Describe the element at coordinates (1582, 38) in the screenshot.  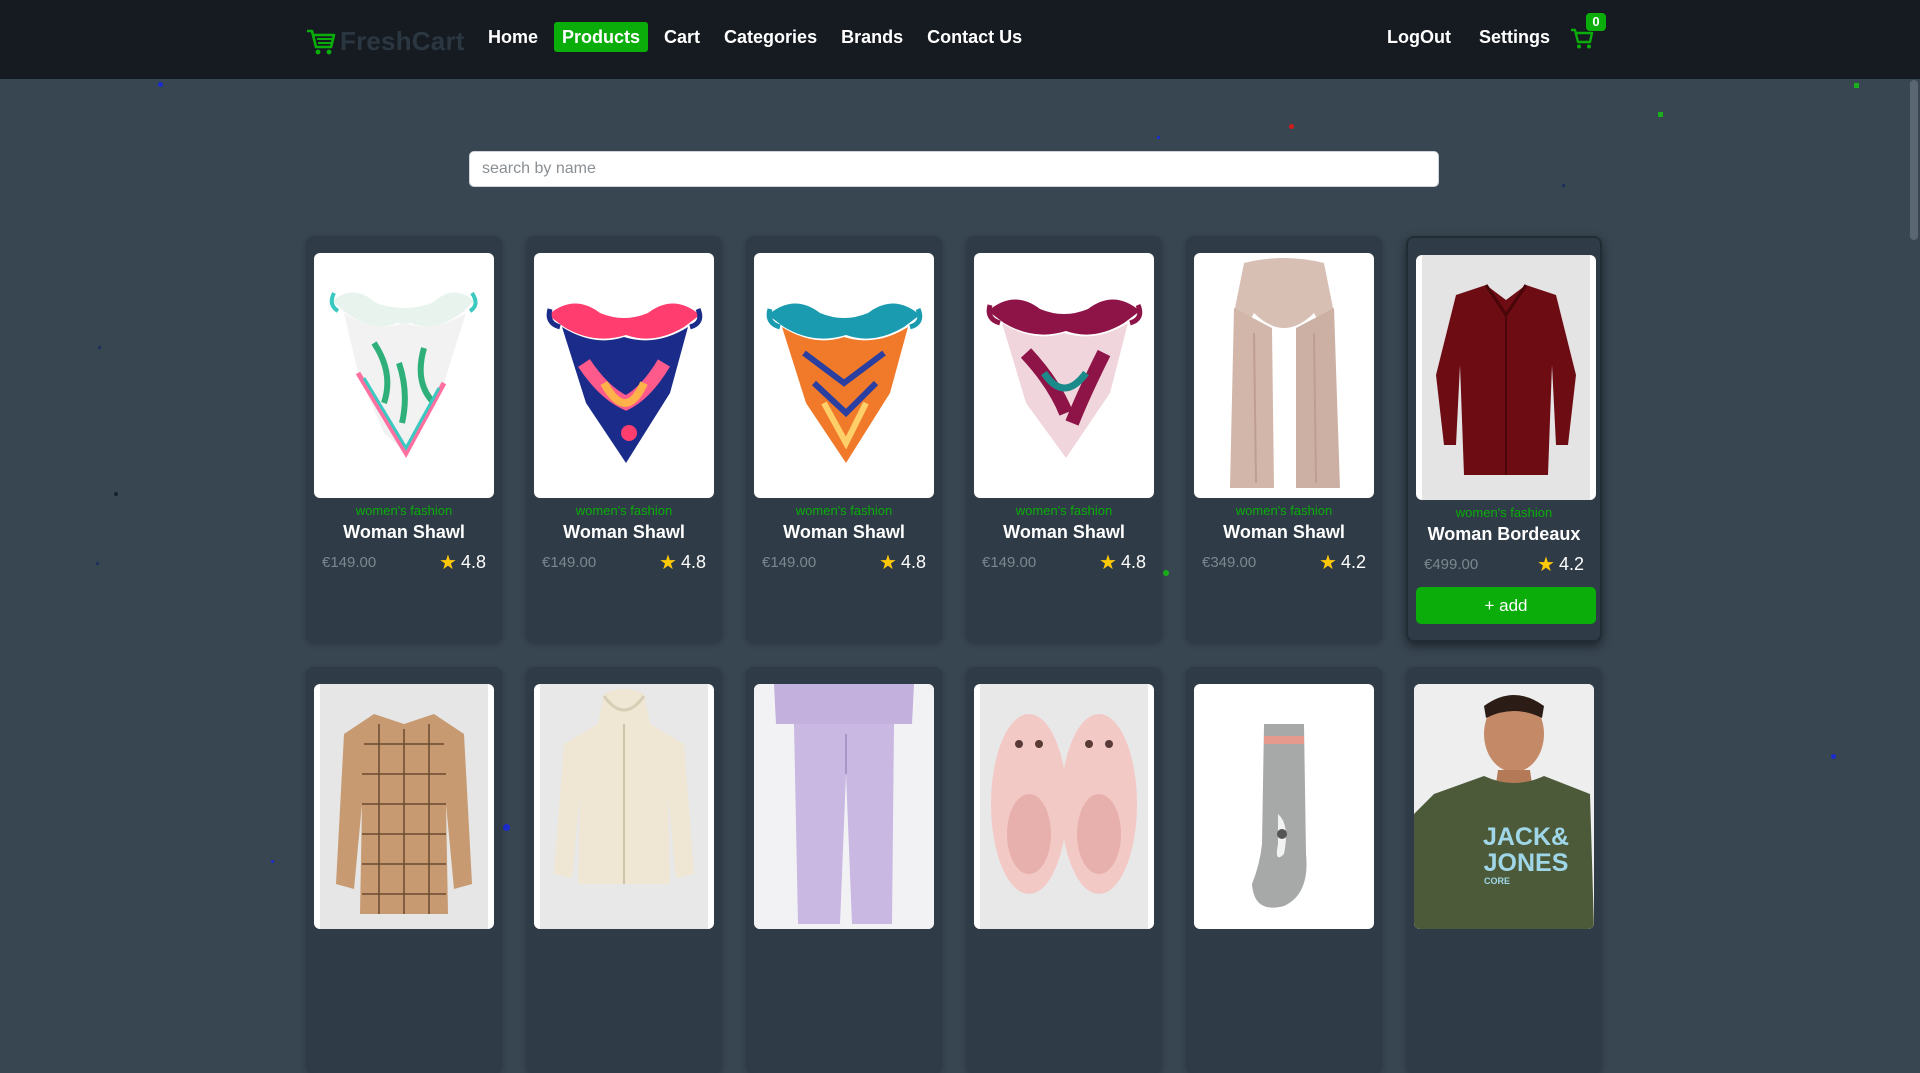
I see `shopping-cart-icon` at that location.